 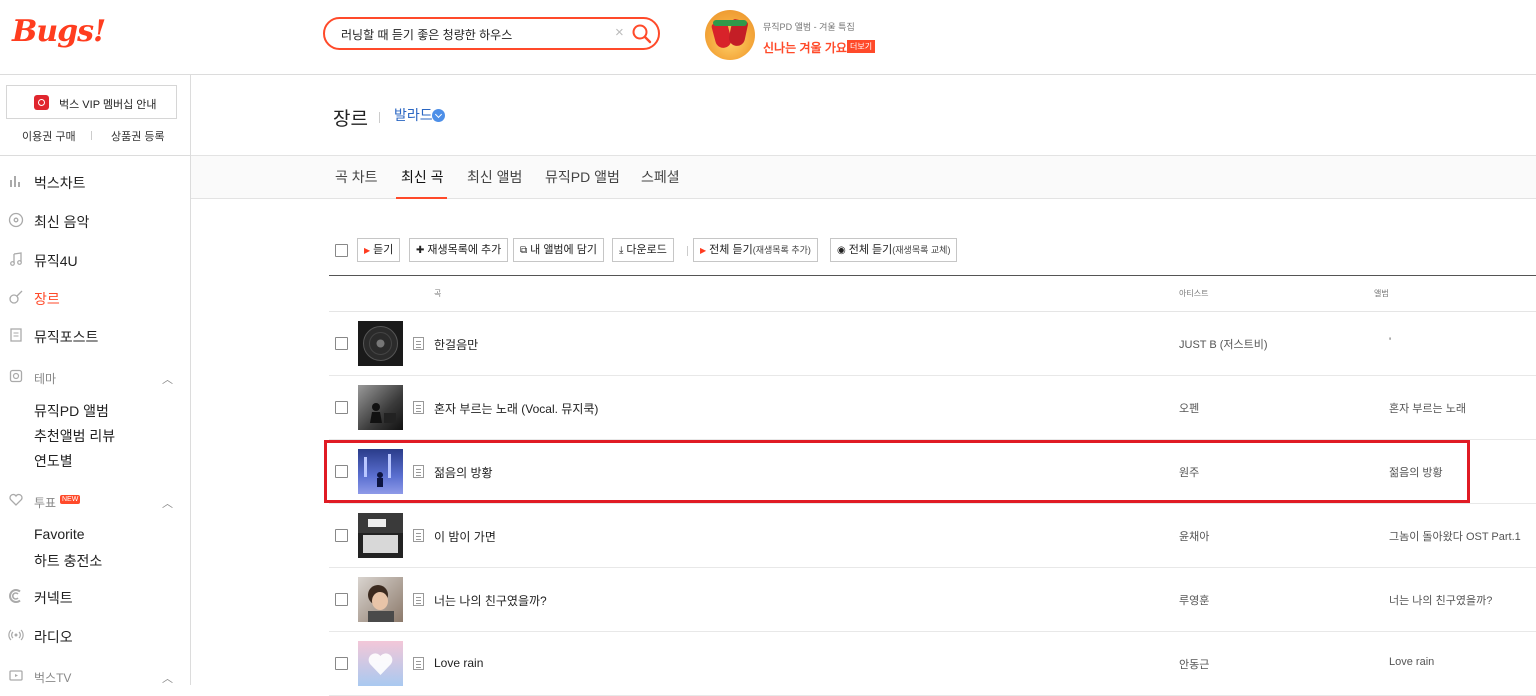 I want to click on song-title: 너는 나의 친구였을까?, so click(x=490, y=600).